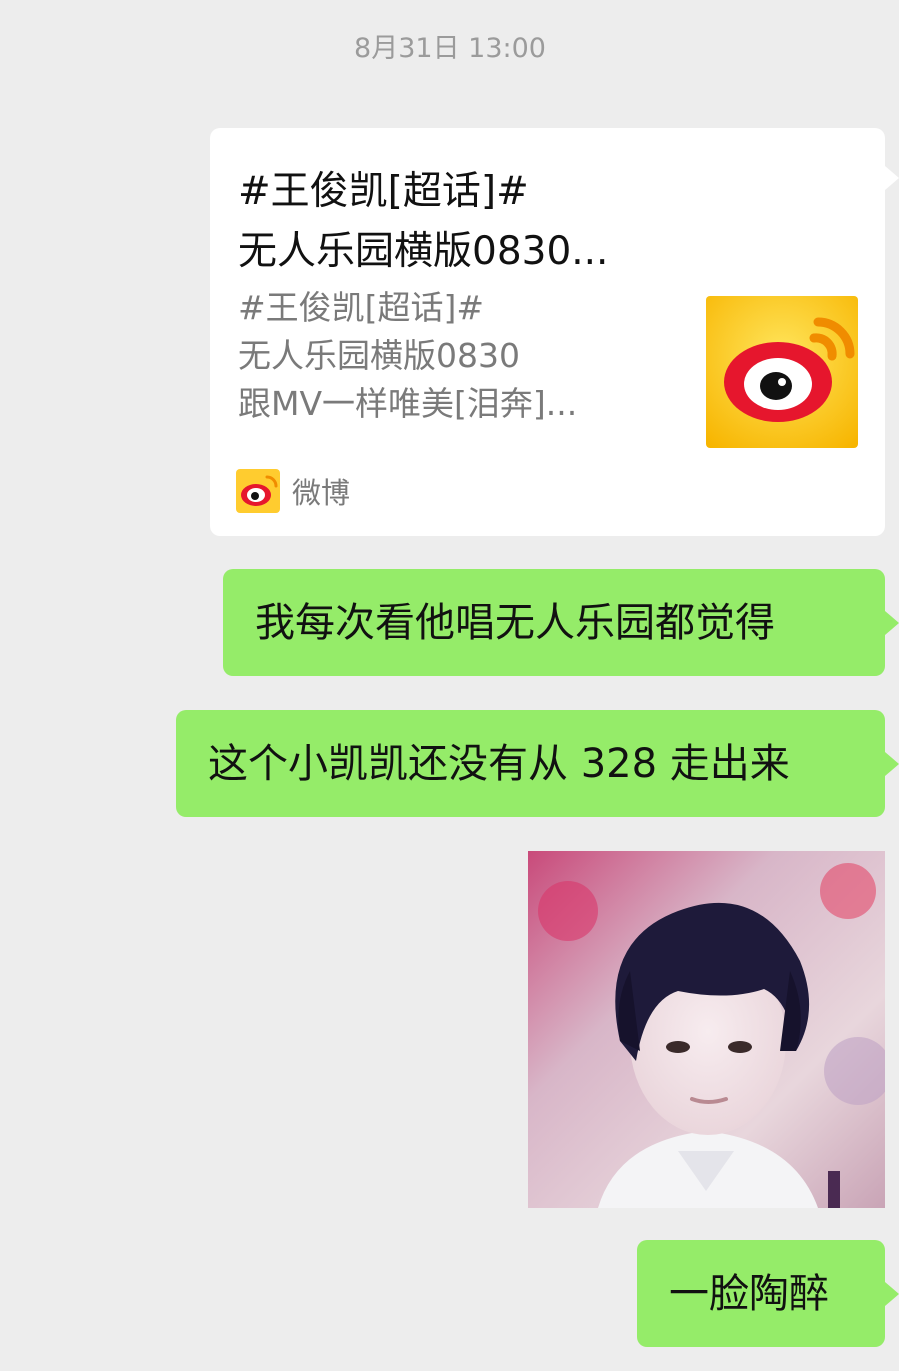  I want to click on photo-of-boy-portrait, so click(706, 1029).